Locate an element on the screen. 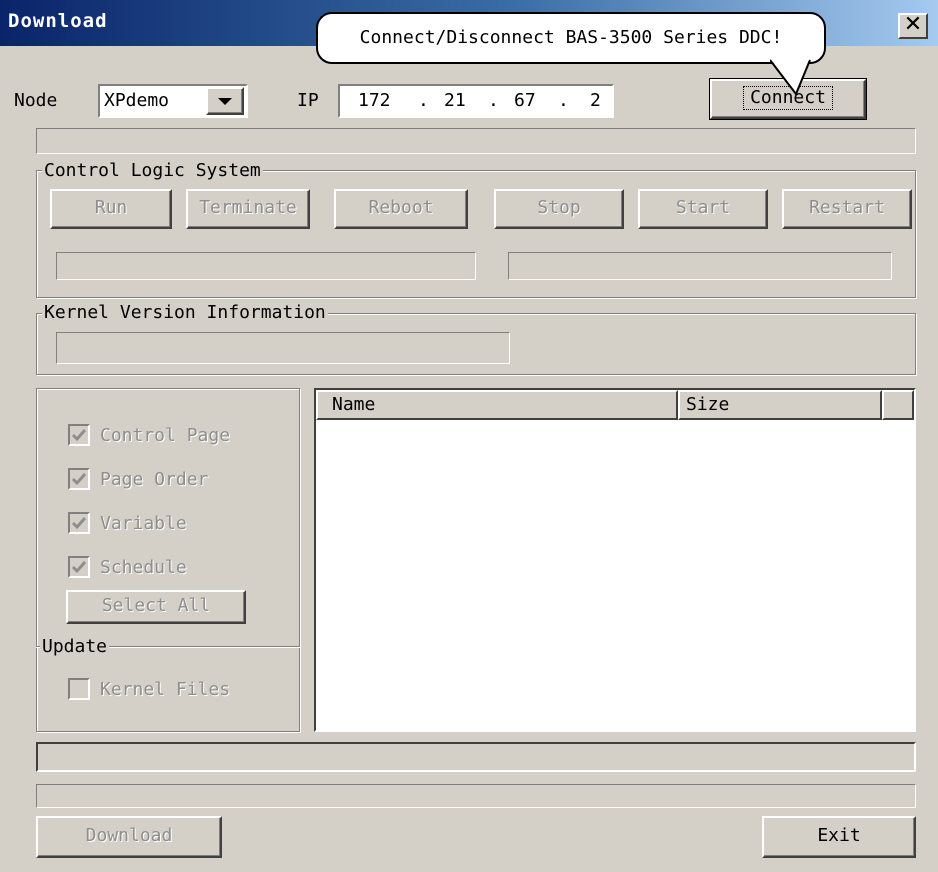  progress-bar is located at coordinates (476, 757).